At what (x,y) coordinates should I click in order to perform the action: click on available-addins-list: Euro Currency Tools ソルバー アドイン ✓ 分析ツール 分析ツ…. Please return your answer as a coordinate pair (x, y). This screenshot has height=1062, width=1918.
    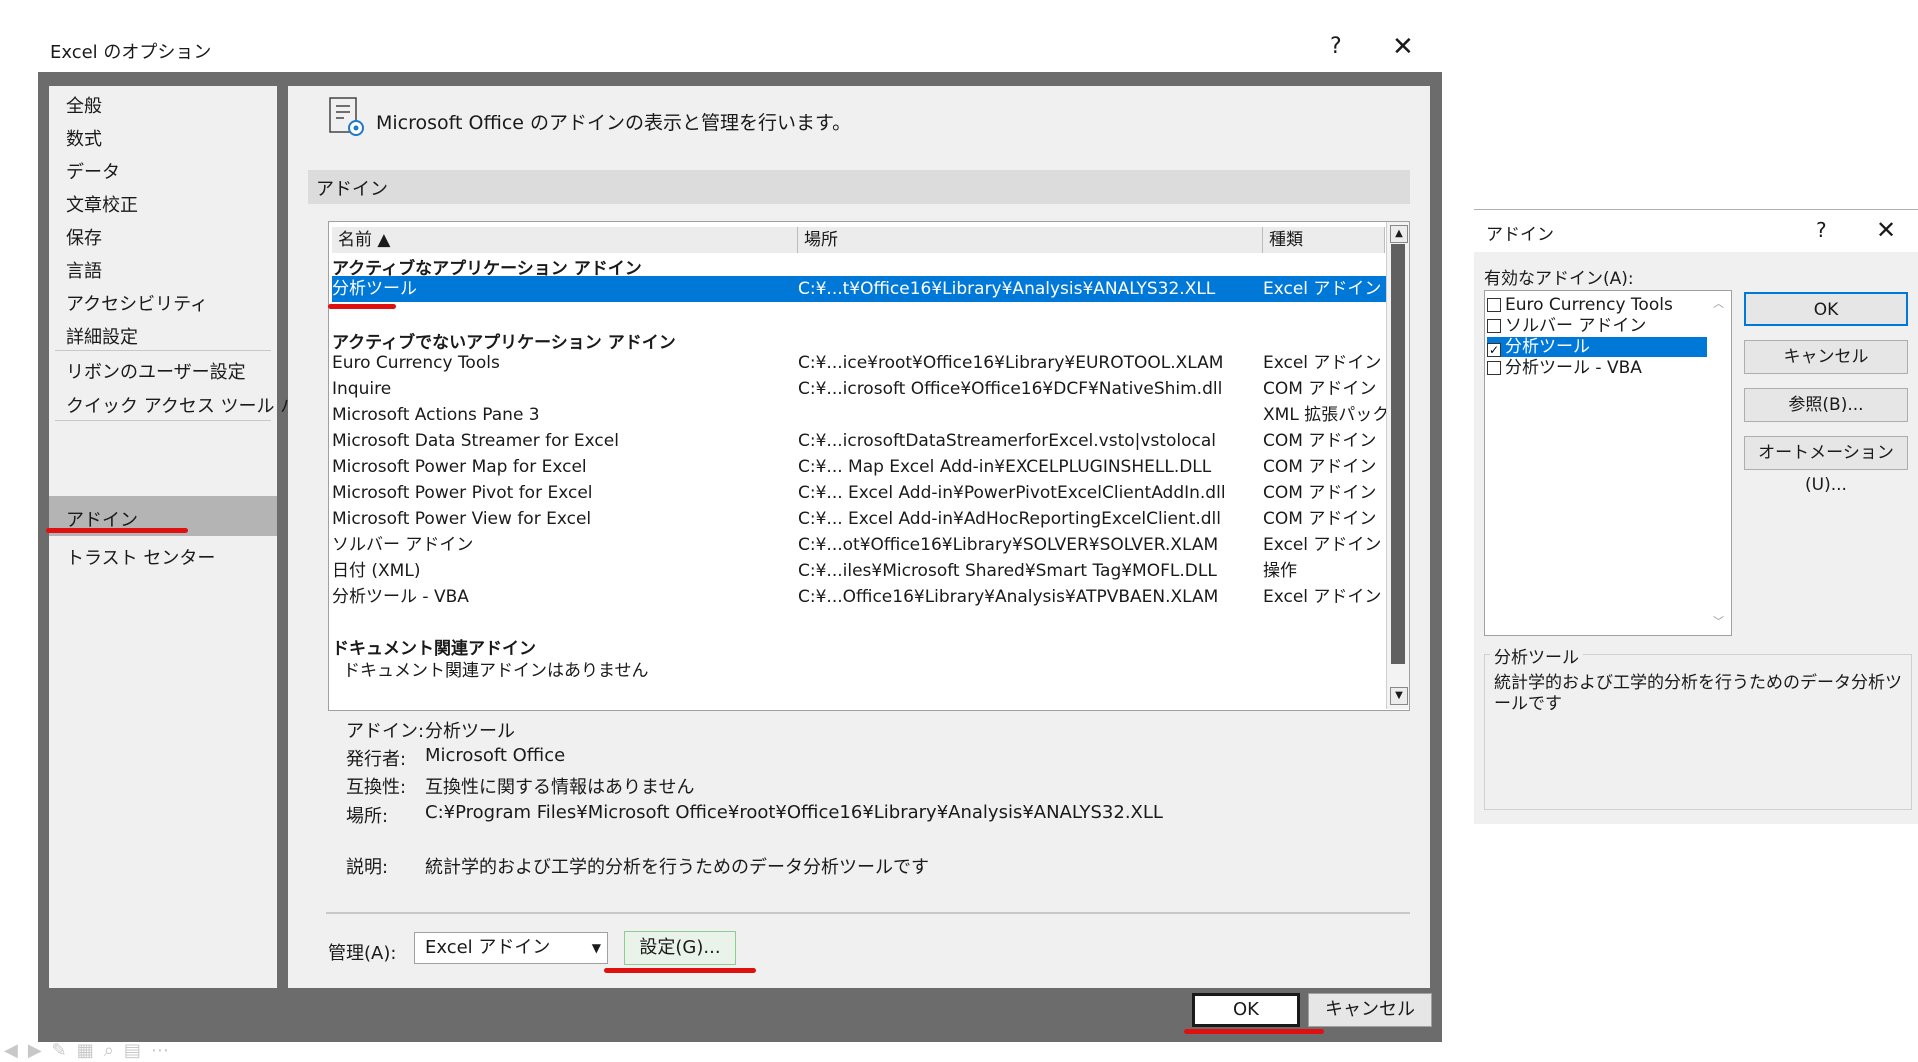
    Looking at the image, I should click on (1608, 463).